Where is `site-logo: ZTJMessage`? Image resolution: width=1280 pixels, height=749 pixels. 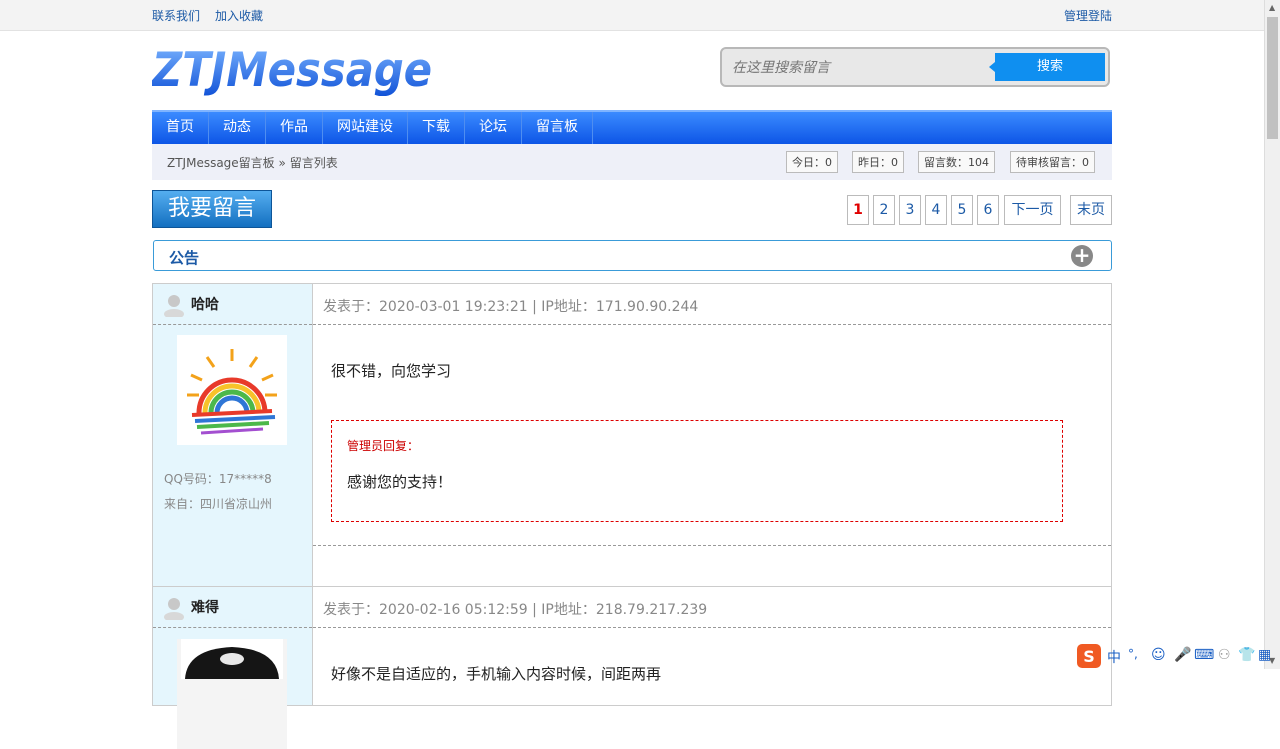
site-logo: ZTJMessage is located at coordinates (296, 69).